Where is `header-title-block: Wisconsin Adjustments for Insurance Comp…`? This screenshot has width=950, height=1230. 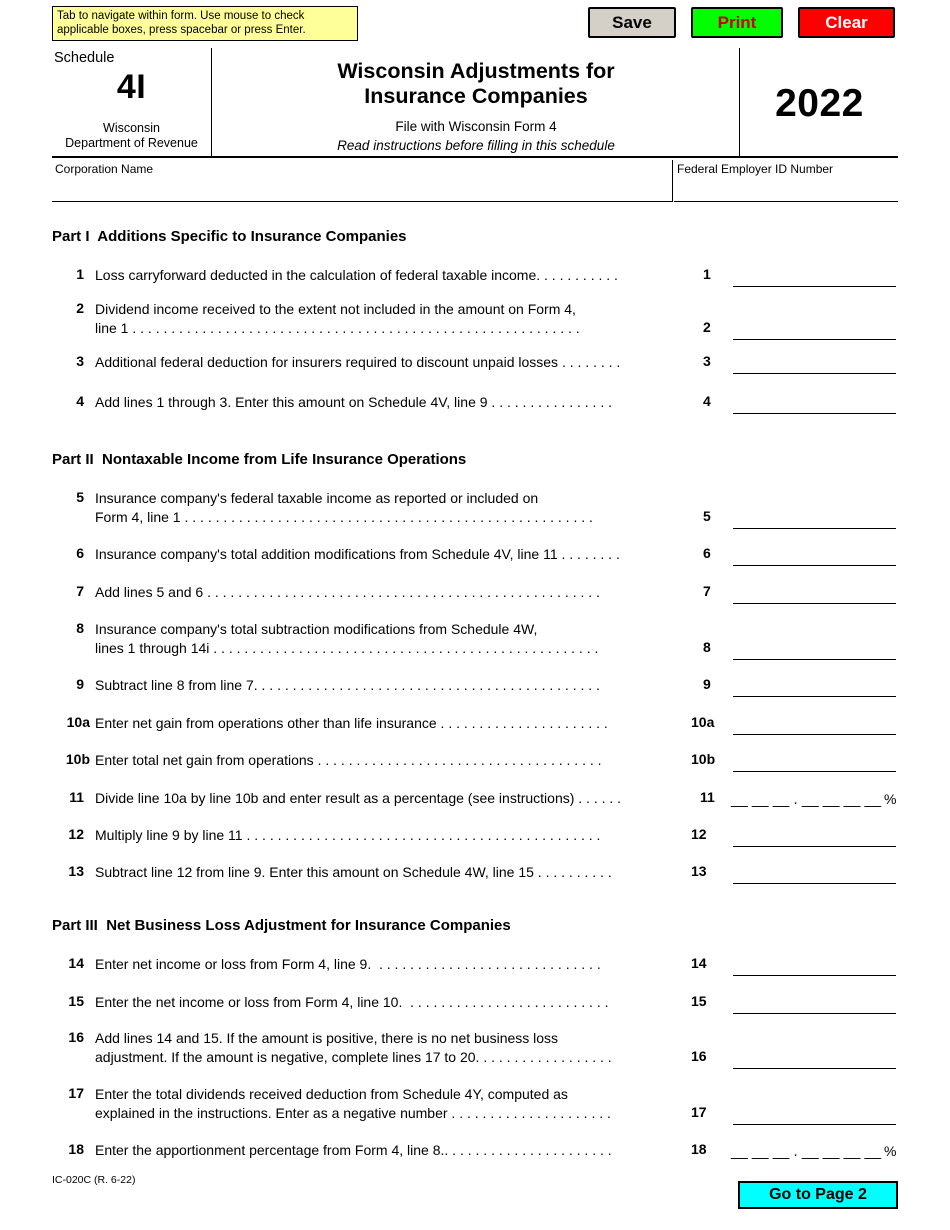 header-title-block: Wisconsin Adjustments for Insurance Comp… is located at coordinates (476, 102).